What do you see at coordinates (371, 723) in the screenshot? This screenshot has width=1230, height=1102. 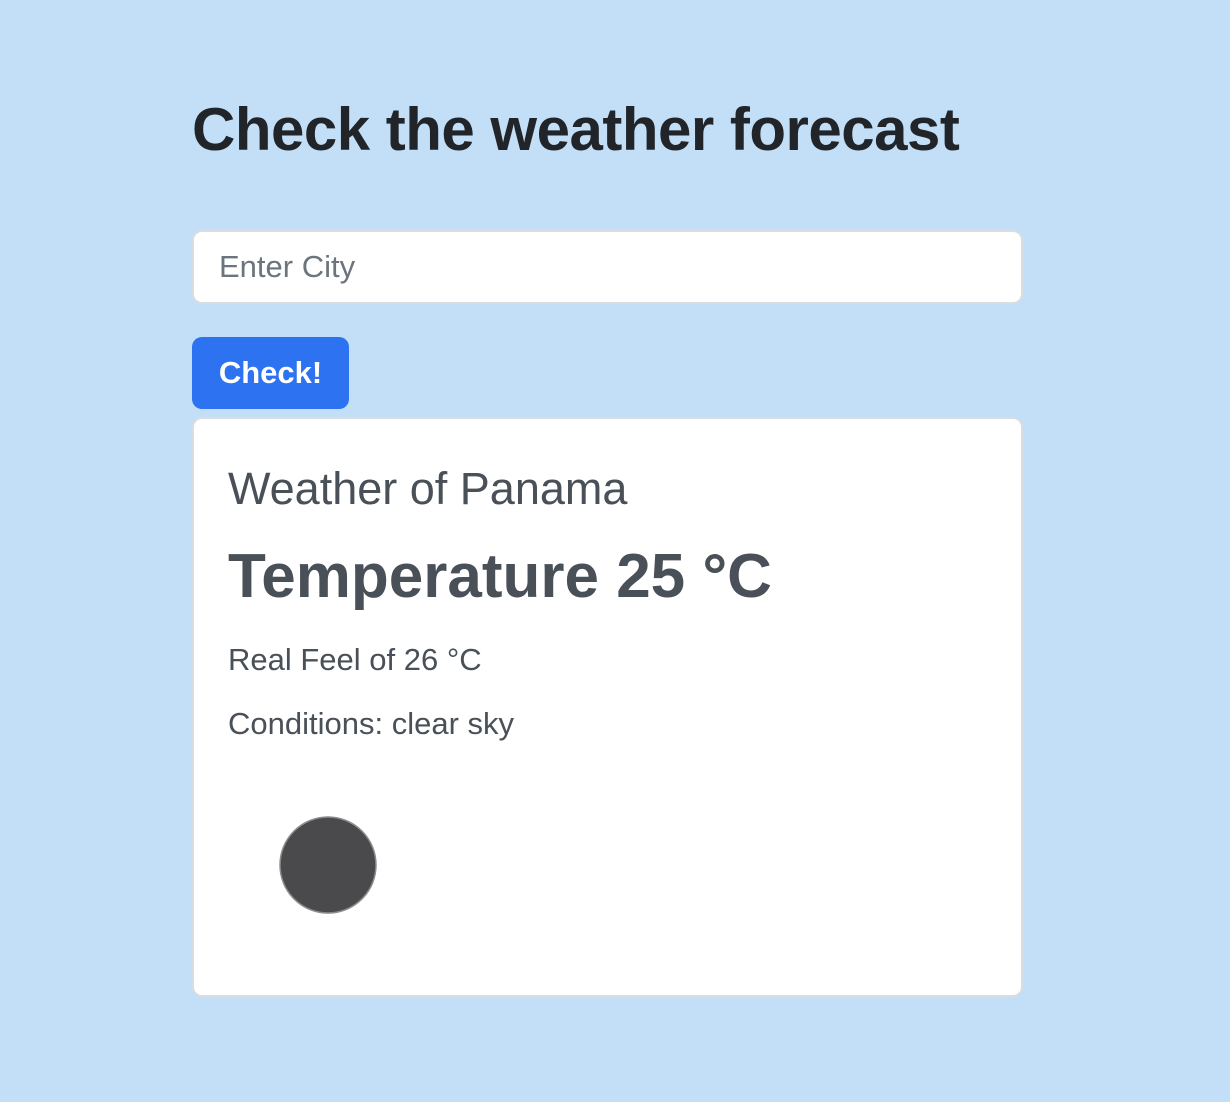 I see `conditions: Conditions: clear sky` at bounding box center [371, 723].